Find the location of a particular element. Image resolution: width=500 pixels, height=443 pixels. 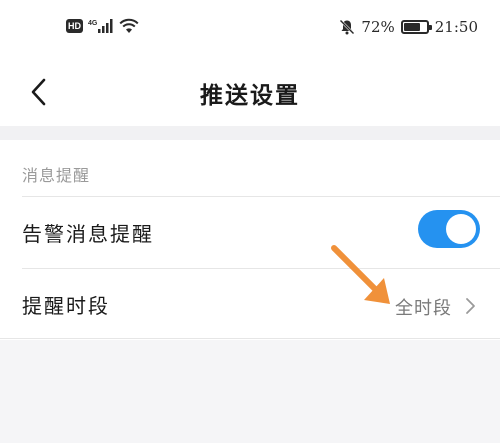

alarm-reminder-toggle is located at coordinates (449, 229).